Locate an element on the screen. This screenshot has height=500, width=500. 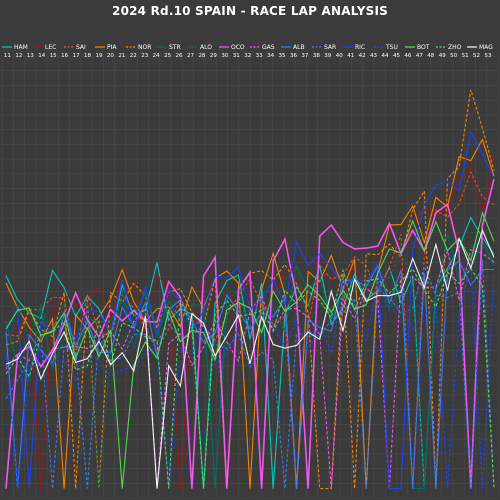
legend-label-bot: BOT is located at coordinates (423, 47).